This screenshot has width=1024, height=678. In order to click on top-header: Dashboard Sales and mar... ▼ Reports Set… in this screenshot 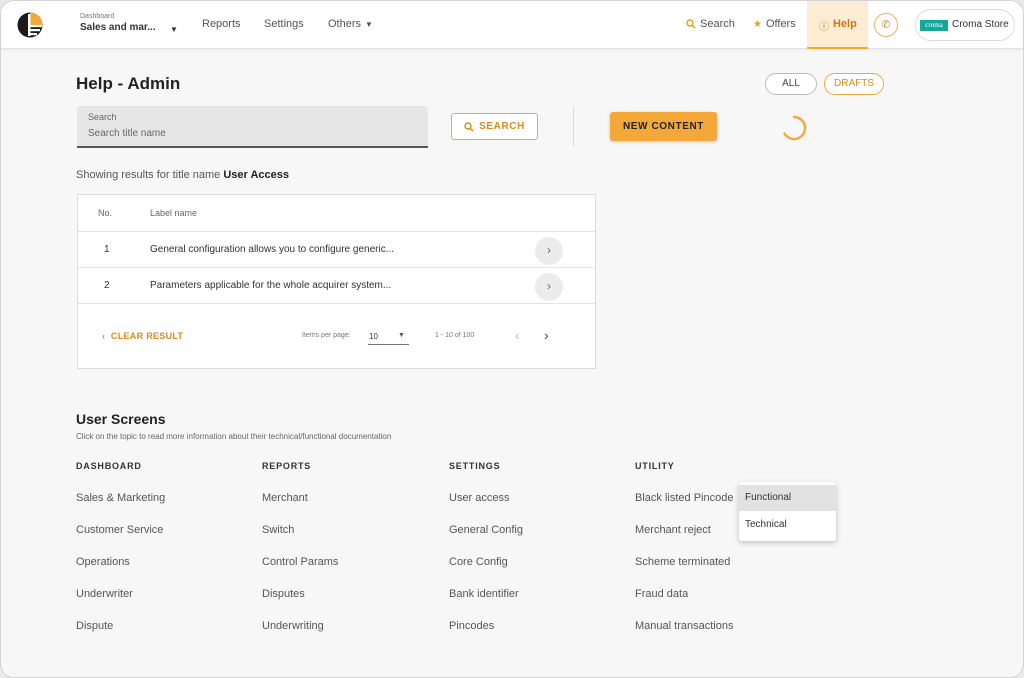, I will do `click(512, 25)`.